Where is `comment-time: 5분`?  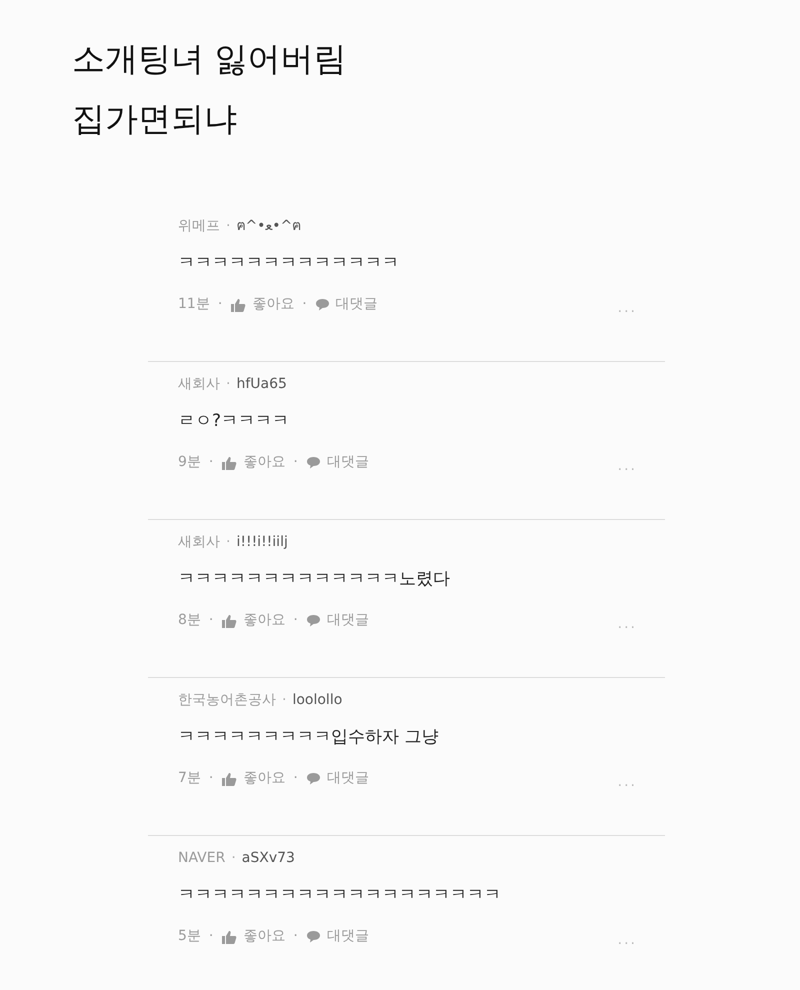
comment-time: 5분 is located at coordinates (189, 936).